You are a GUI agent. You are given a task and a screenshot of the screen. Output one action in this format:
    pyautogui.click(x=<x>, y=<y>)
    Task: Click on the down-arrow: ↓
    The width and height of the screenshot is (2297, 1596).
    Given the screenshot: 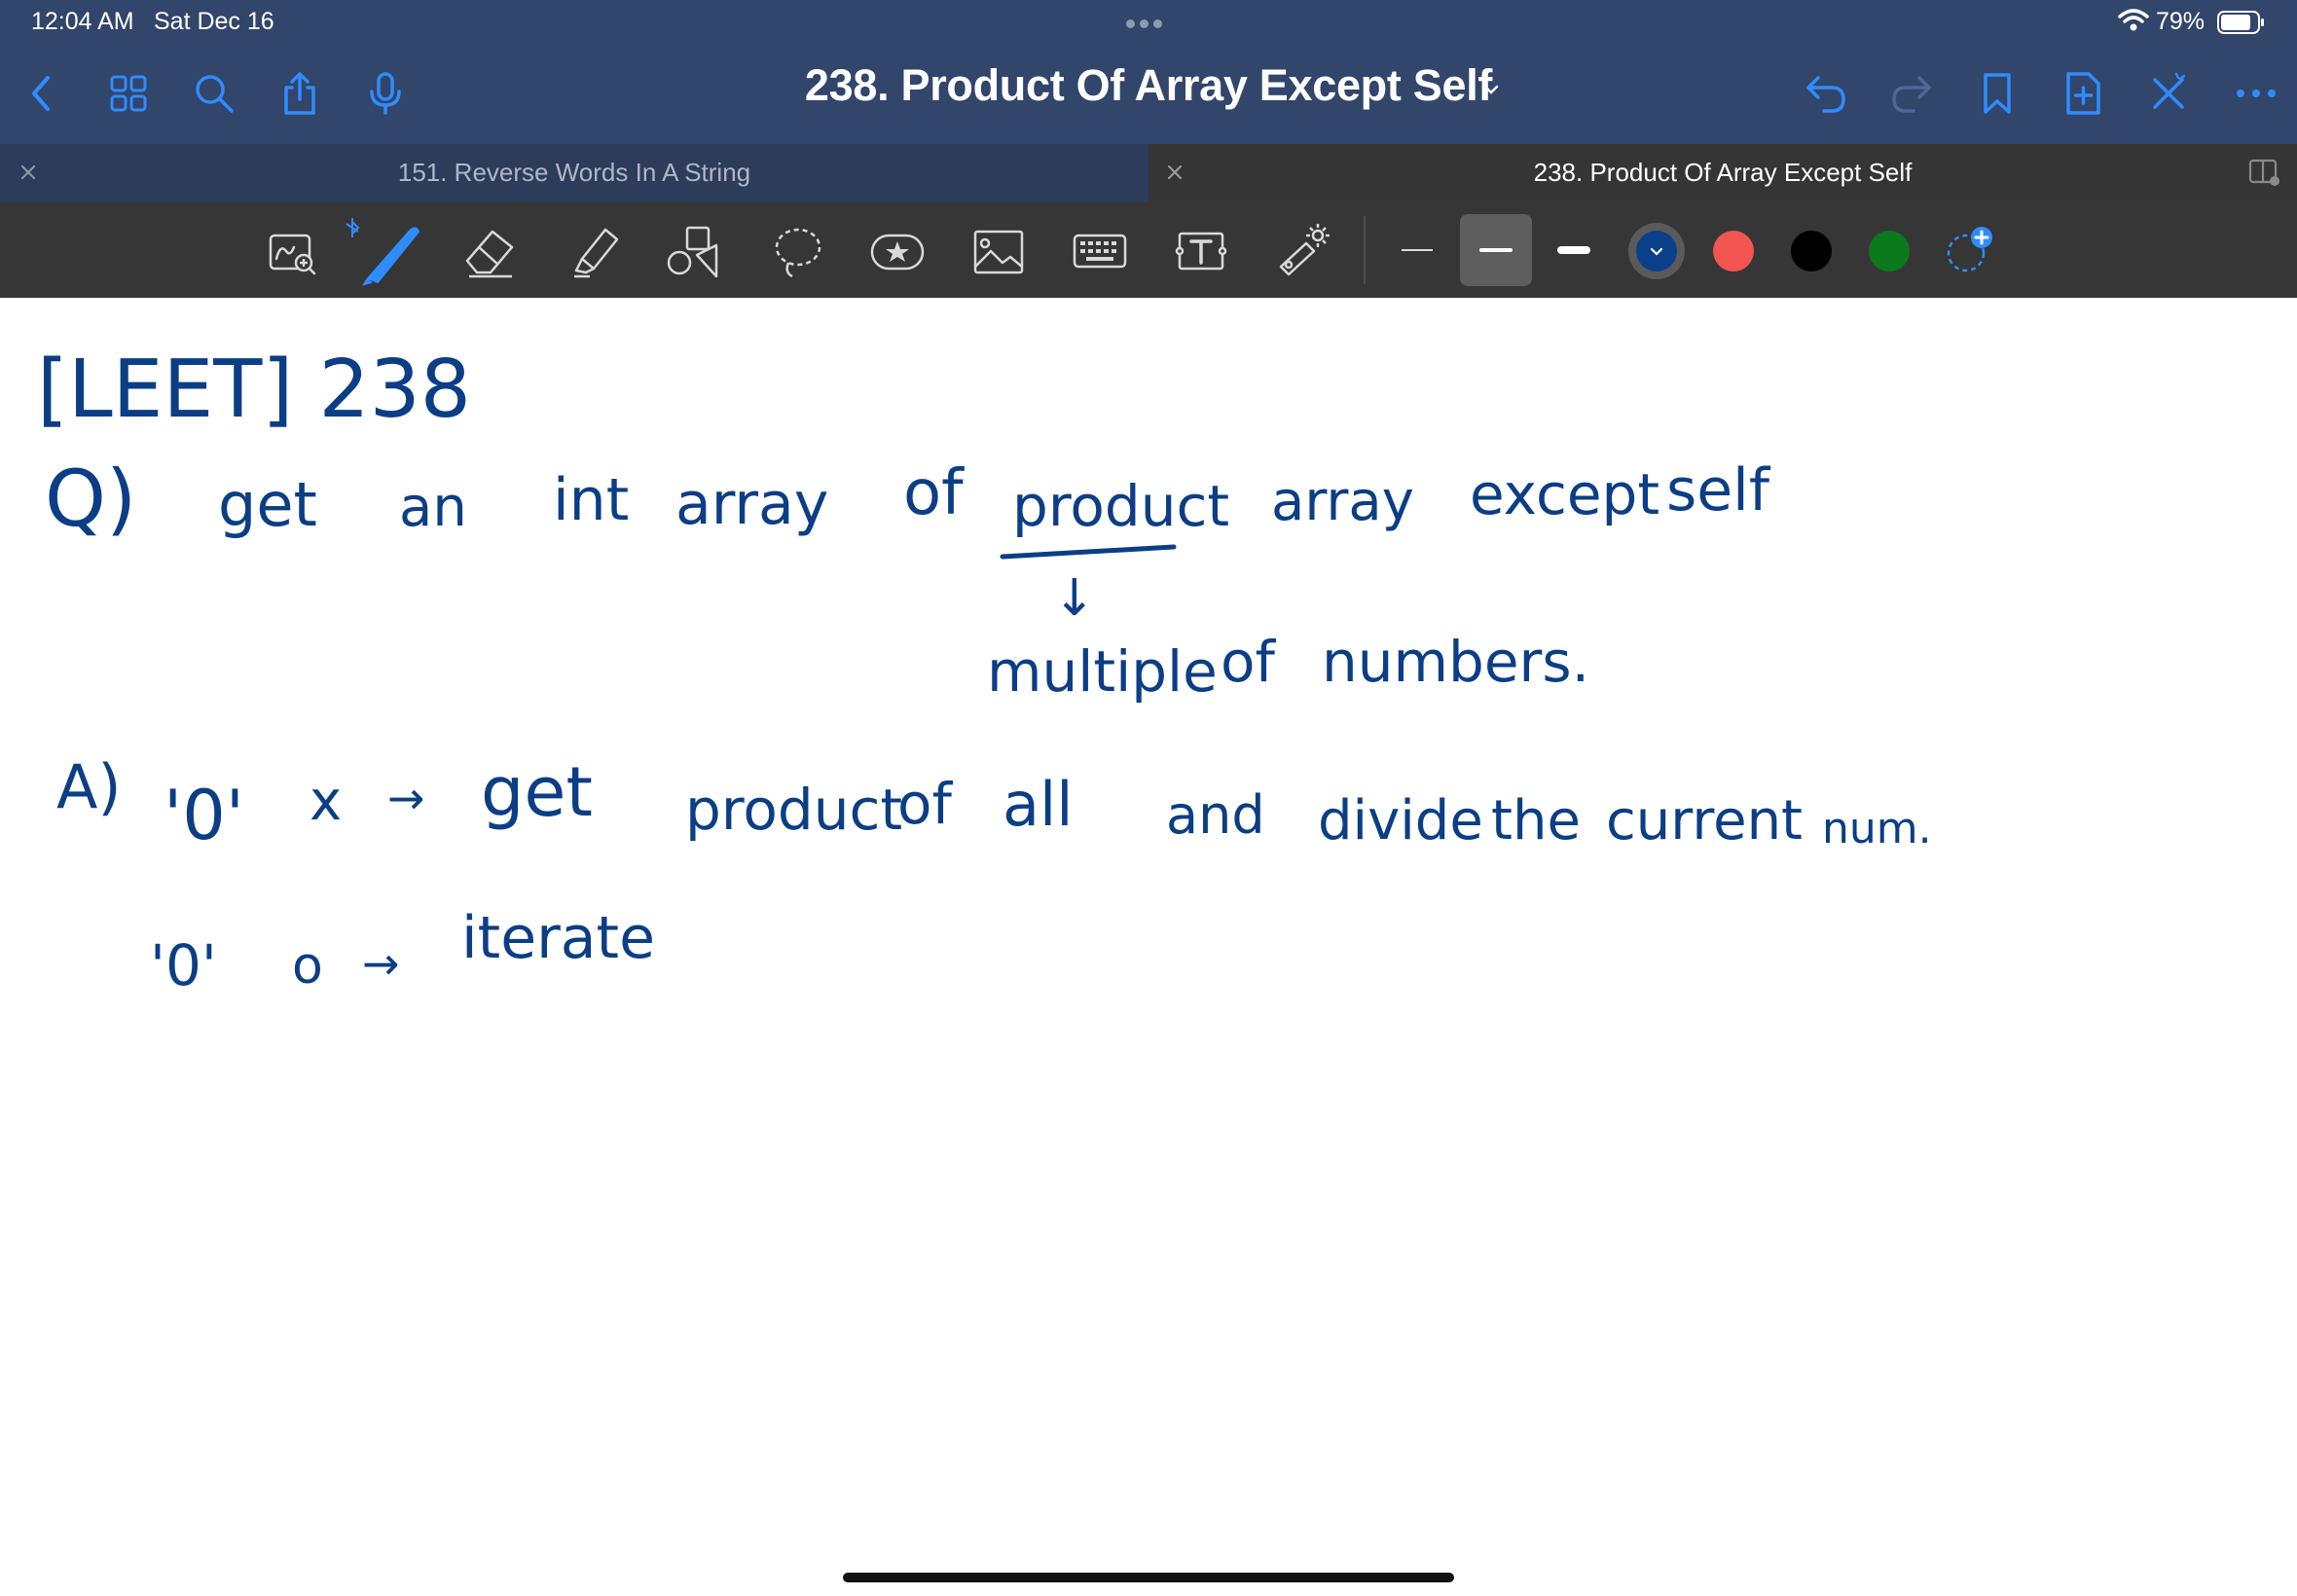 What is the action you would take?
    pyautogui.click(x=1074, y=598)
    